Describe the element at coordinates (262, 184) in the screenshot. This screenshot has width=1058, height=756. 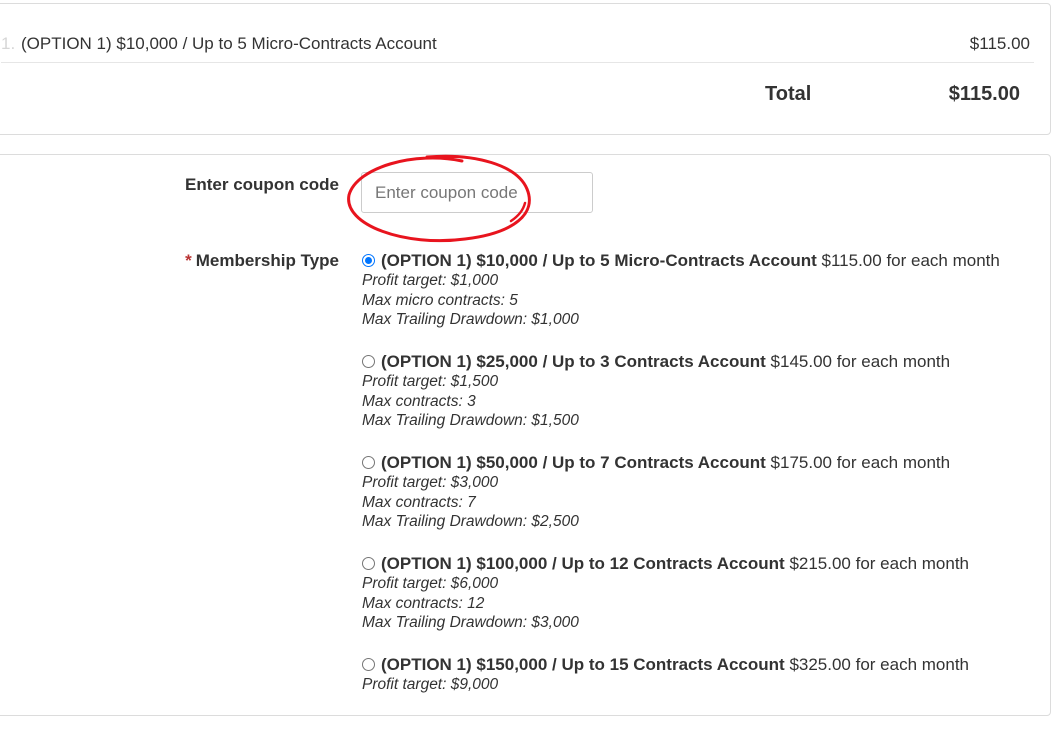
I see `coupon-label: Enter coupon code` at that location.